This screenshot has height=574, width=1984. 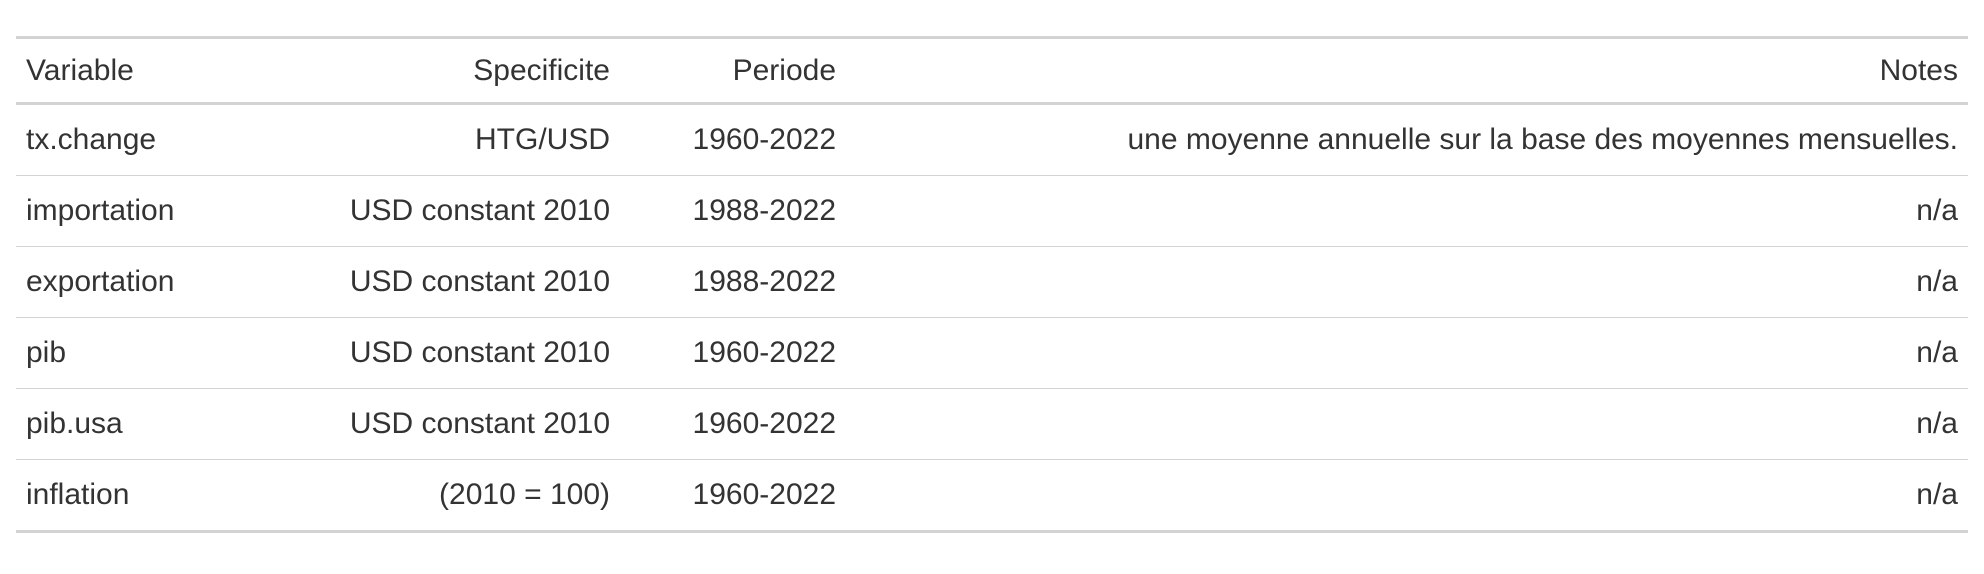 What do you see at coordinates (91, 139) in the screenshot?
I see `cell-variable: tx.change` at bounding box center [91, 139].